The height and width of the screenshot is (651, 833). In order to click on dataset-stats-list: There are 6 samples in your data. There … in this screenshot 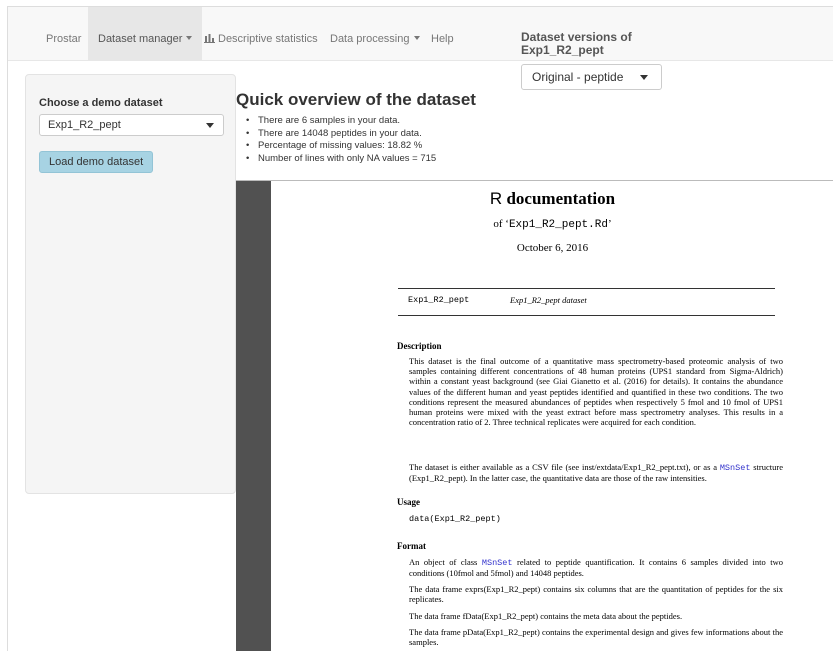, I will do `click(341, 140)`.